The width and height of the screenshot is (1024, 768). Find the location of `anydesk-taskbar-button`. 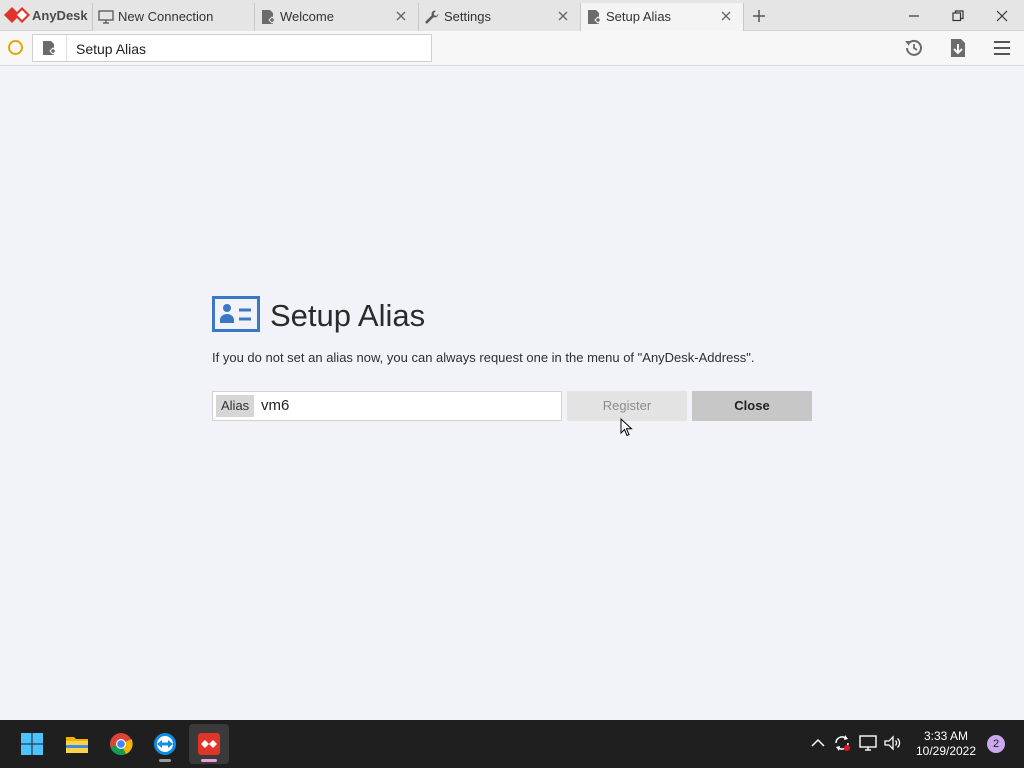

anydesk-taskbar-button is located at coordinates (209, 744).